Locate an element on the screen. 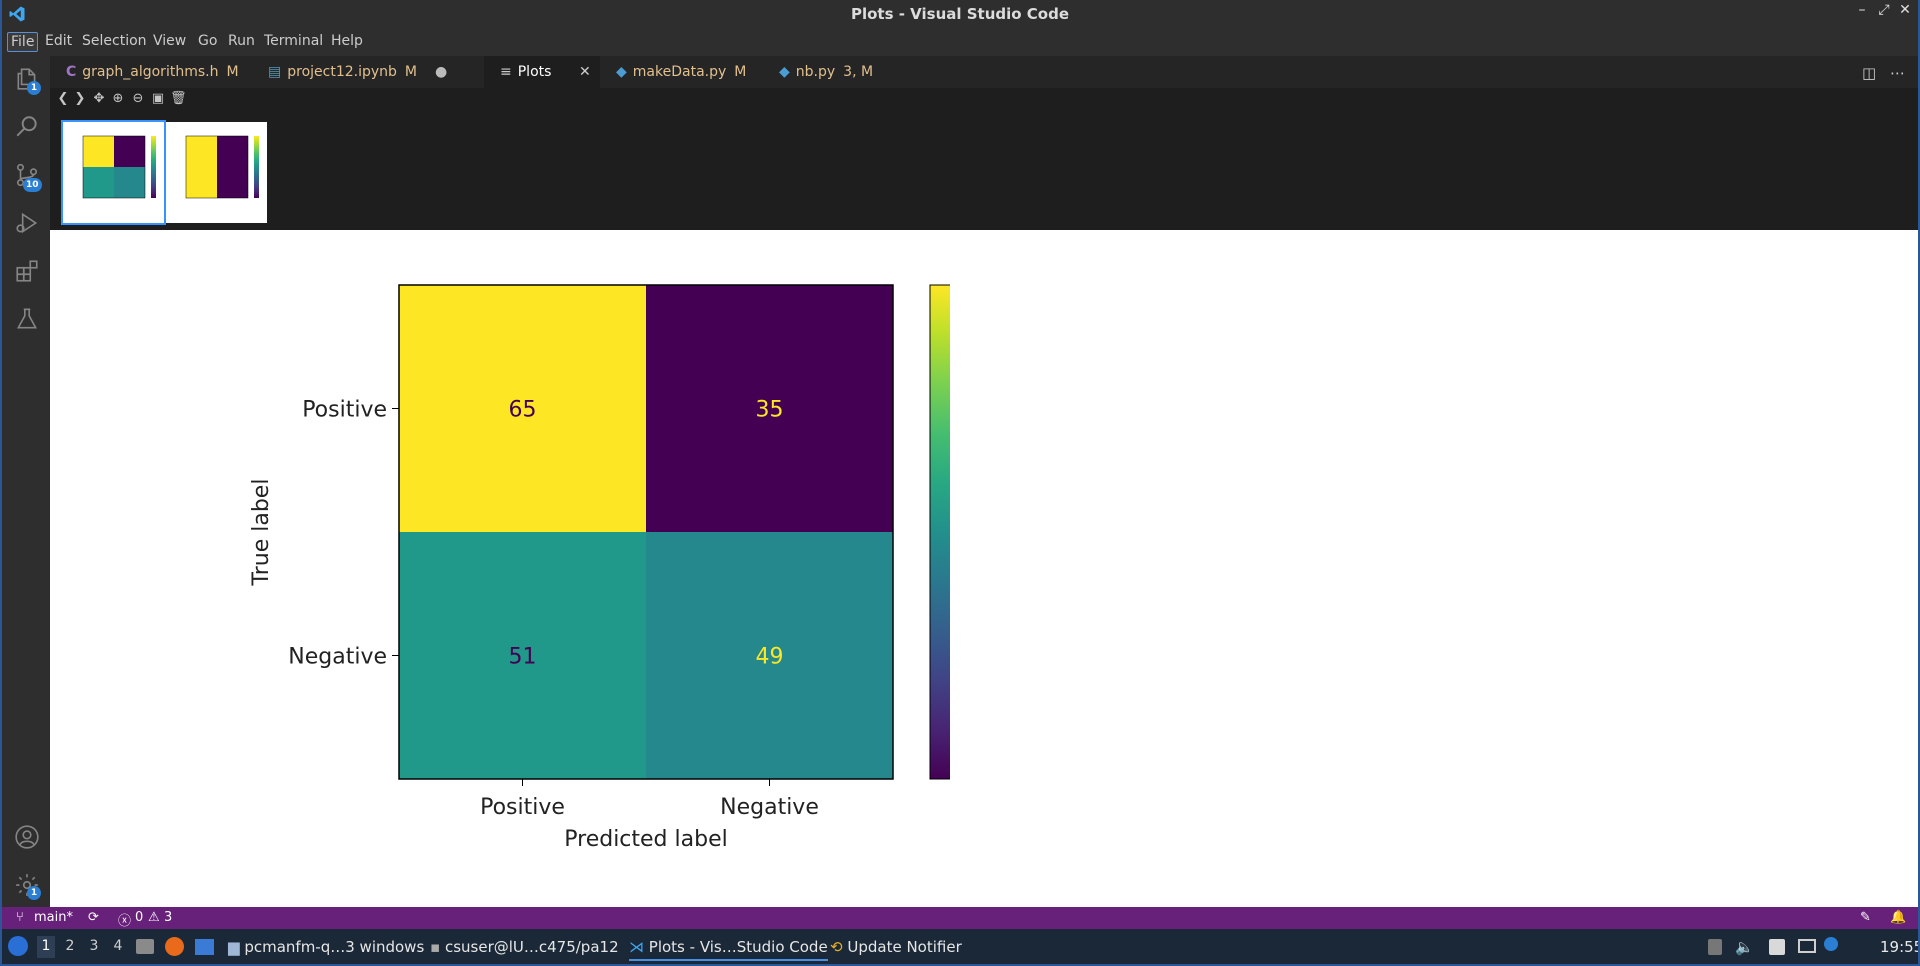 The image size is (1920, 966). feedback-icon: ✎ is located at coordinates (1865, 917).